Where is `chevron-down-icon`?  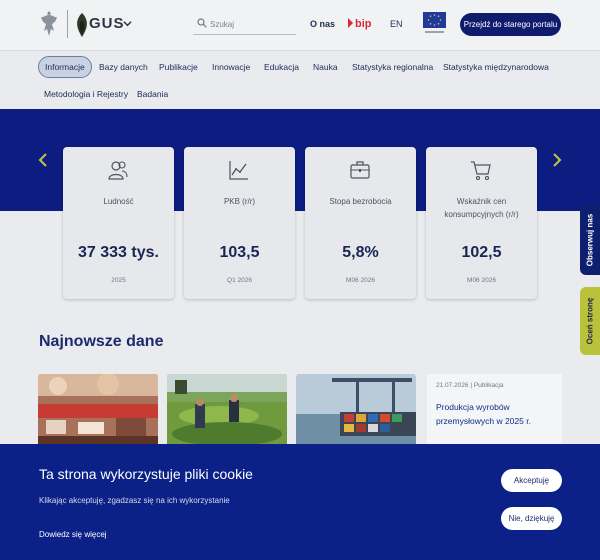 chevron-down-icon is located at coordinates (127, 23).